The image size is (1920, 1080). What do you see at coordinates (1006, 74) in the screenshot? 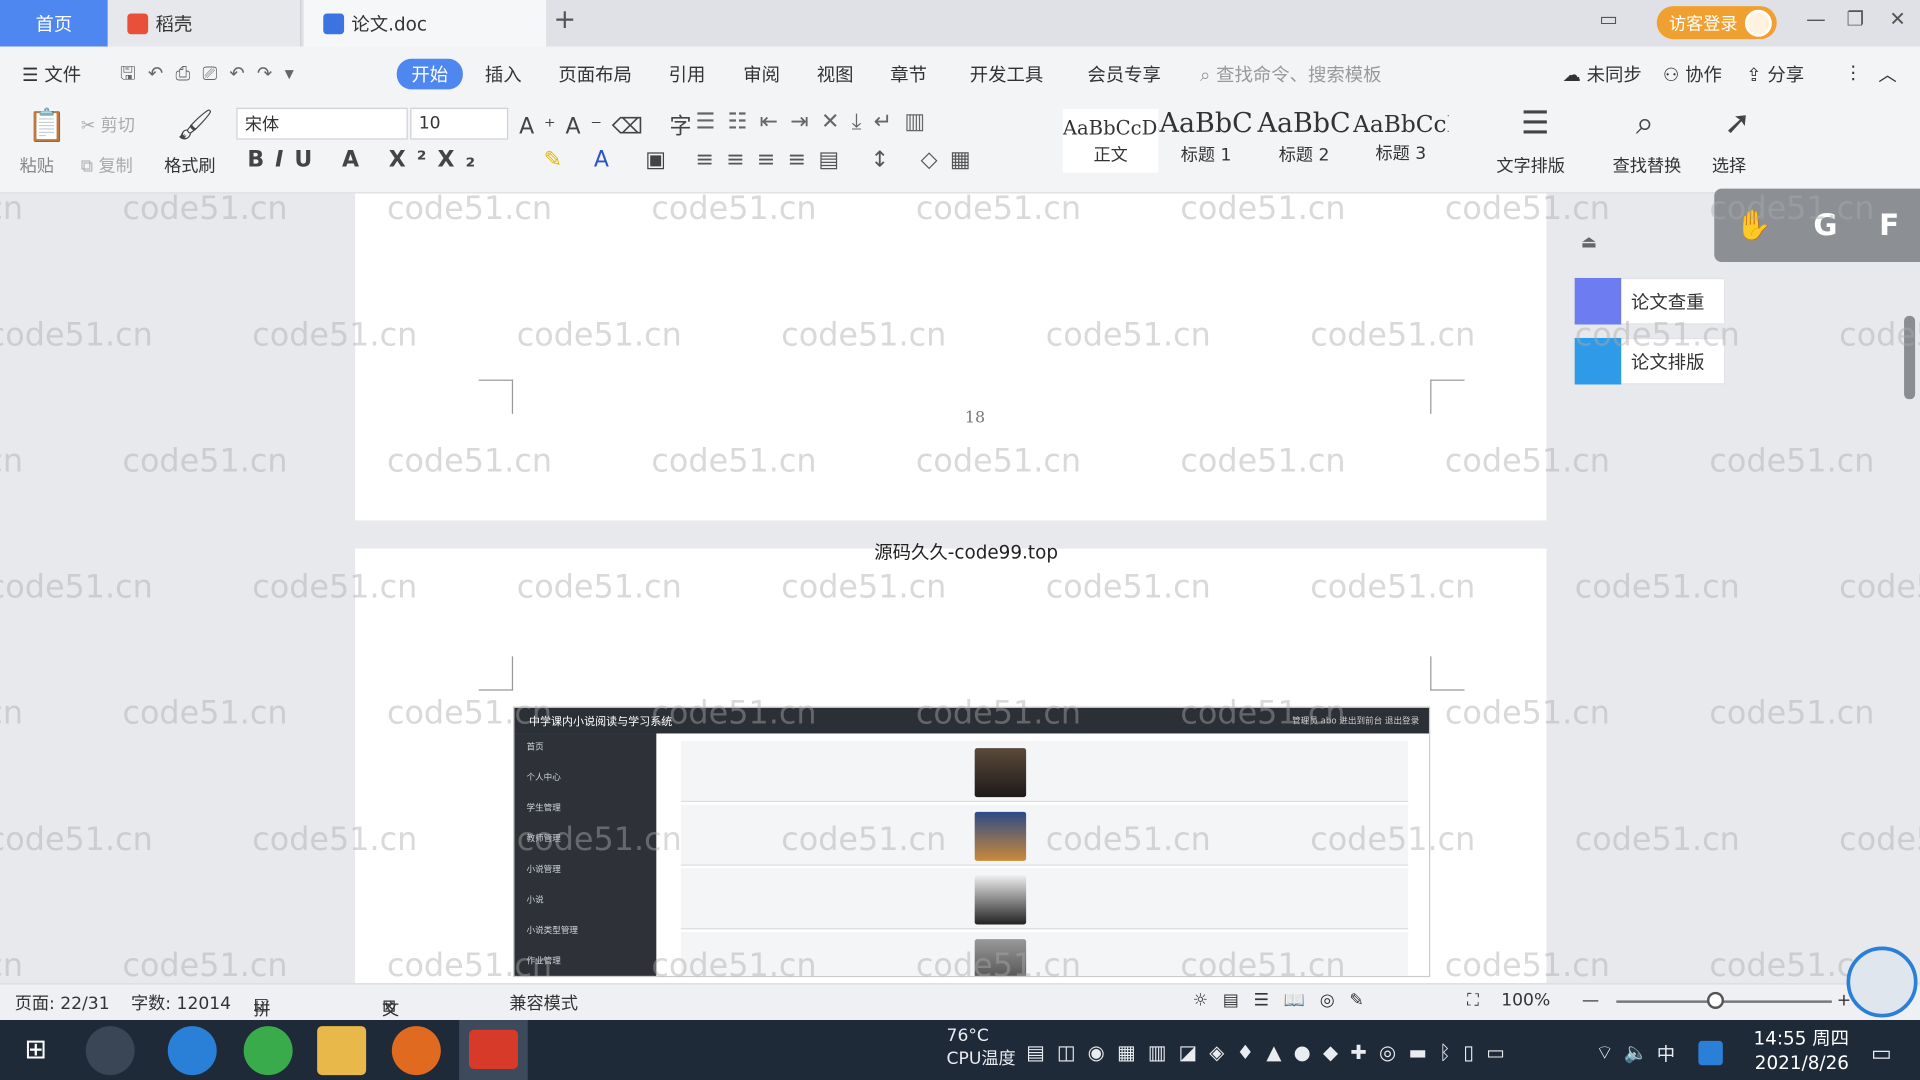
I see `tab-developer: 开发工具` at bounding box center [1006, 74].